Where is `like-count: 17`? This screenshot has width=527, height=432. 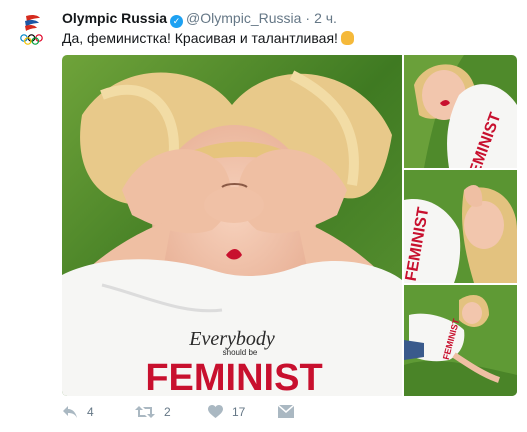
like-count: 17 is located at coordinates (239, 412).